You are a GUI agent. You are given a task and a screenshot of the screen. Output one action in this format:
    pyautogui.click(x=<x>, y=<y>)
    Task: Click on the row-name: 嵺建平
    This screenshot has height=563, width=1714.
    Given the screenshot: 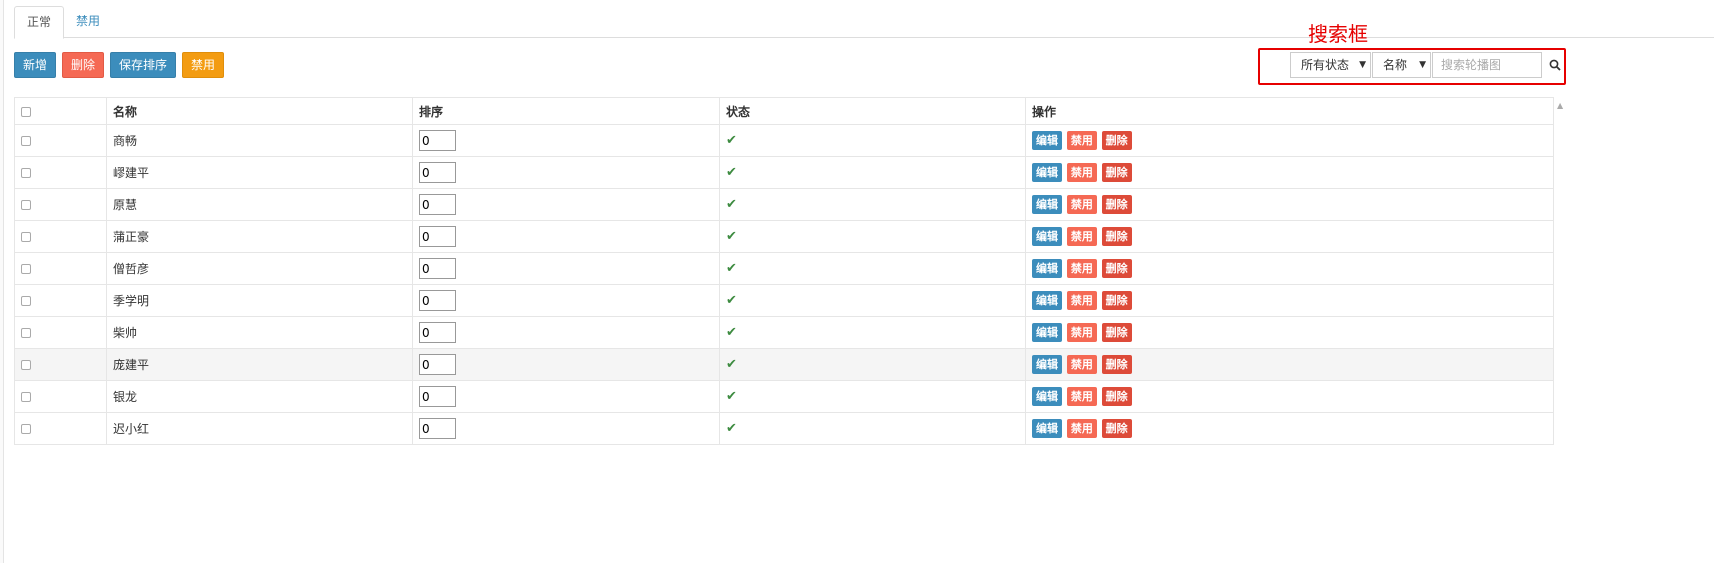 What is the action you would take?
    pyautogui.click(x=259, y=172)
    